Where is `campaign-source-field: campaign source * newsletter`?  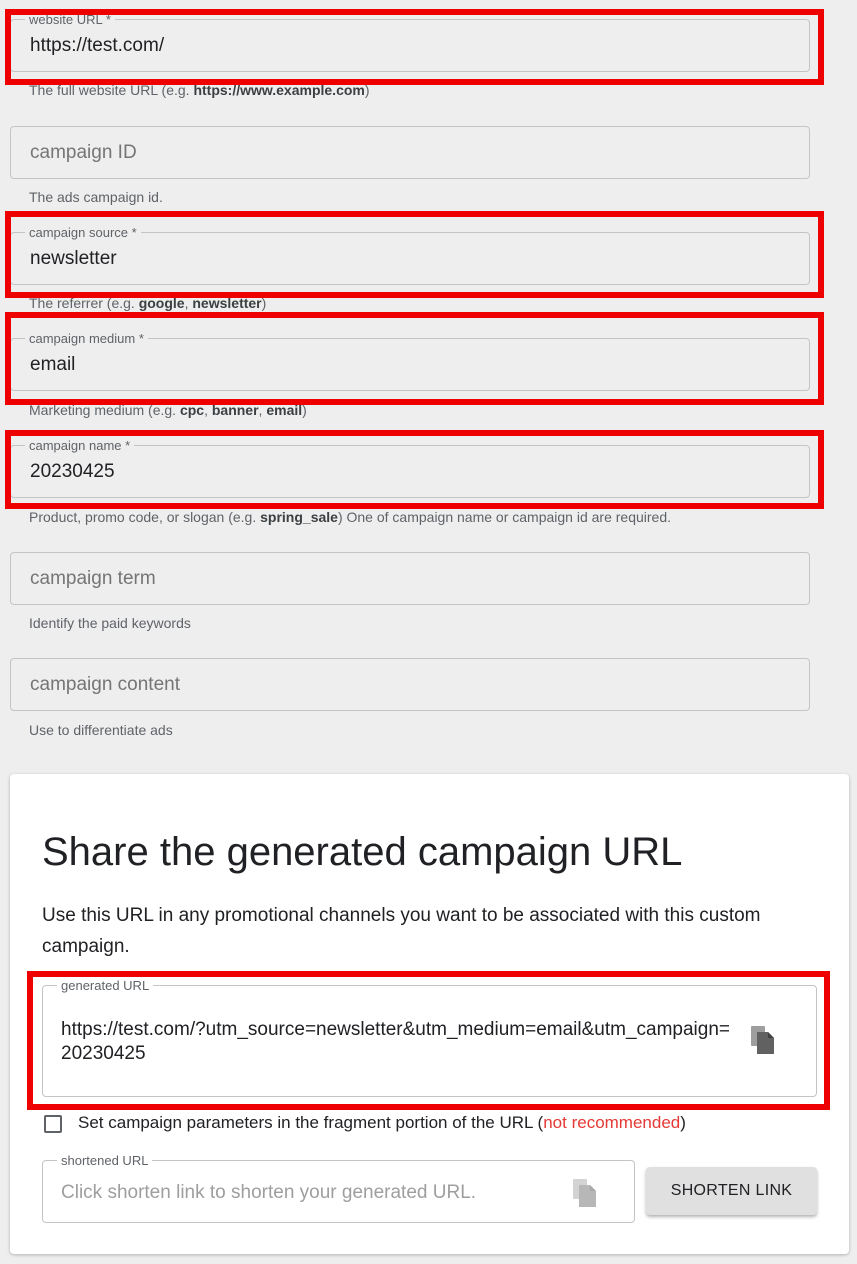
campaign-source-field: campaign source * newsletter is located at coordinates (410, 255).